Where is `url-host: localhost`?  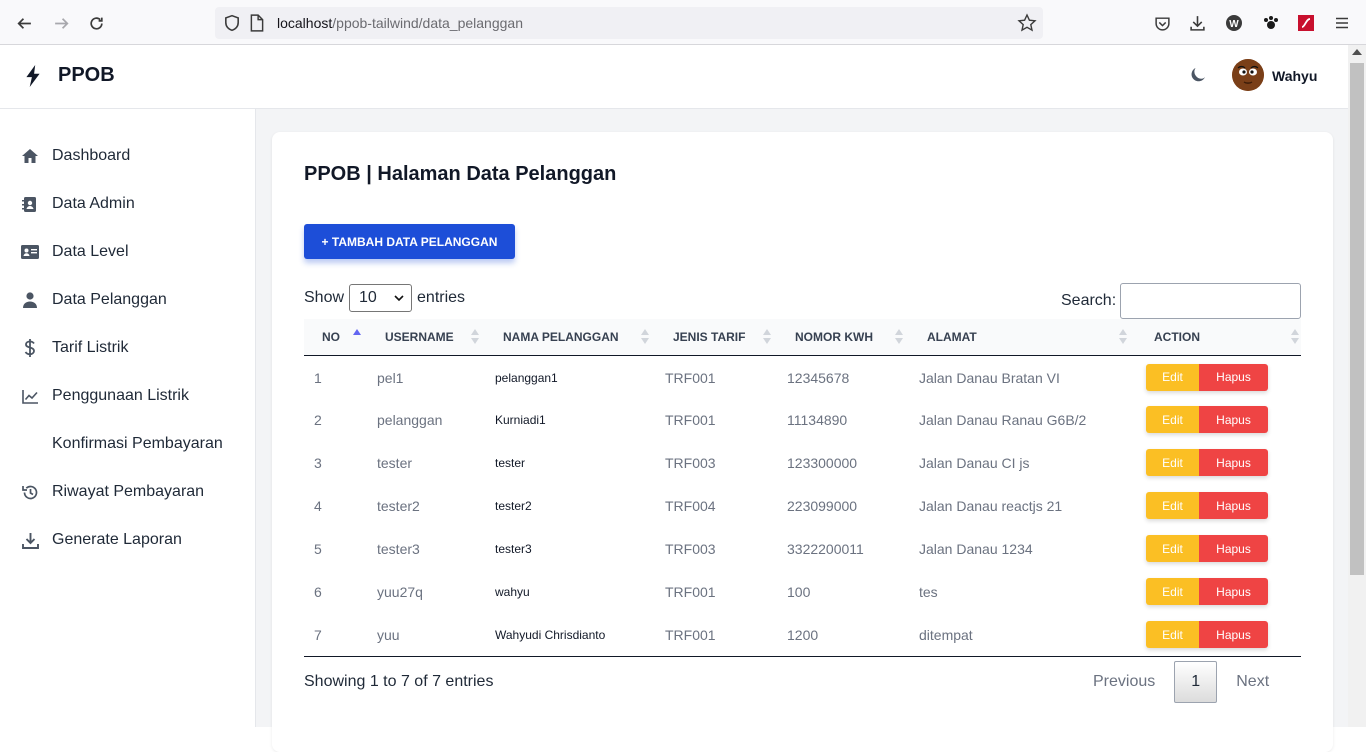
url-host: localhost is located at coordinates (305, 23).